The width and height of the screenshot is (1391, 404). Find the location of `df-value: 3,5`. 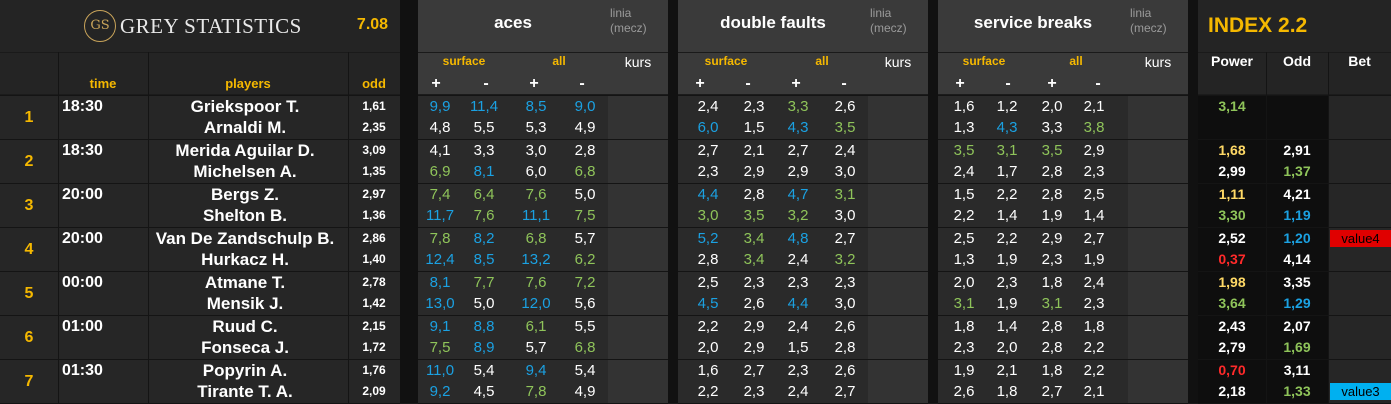

df-value: 3,5 is located at coordinates (845, 127).